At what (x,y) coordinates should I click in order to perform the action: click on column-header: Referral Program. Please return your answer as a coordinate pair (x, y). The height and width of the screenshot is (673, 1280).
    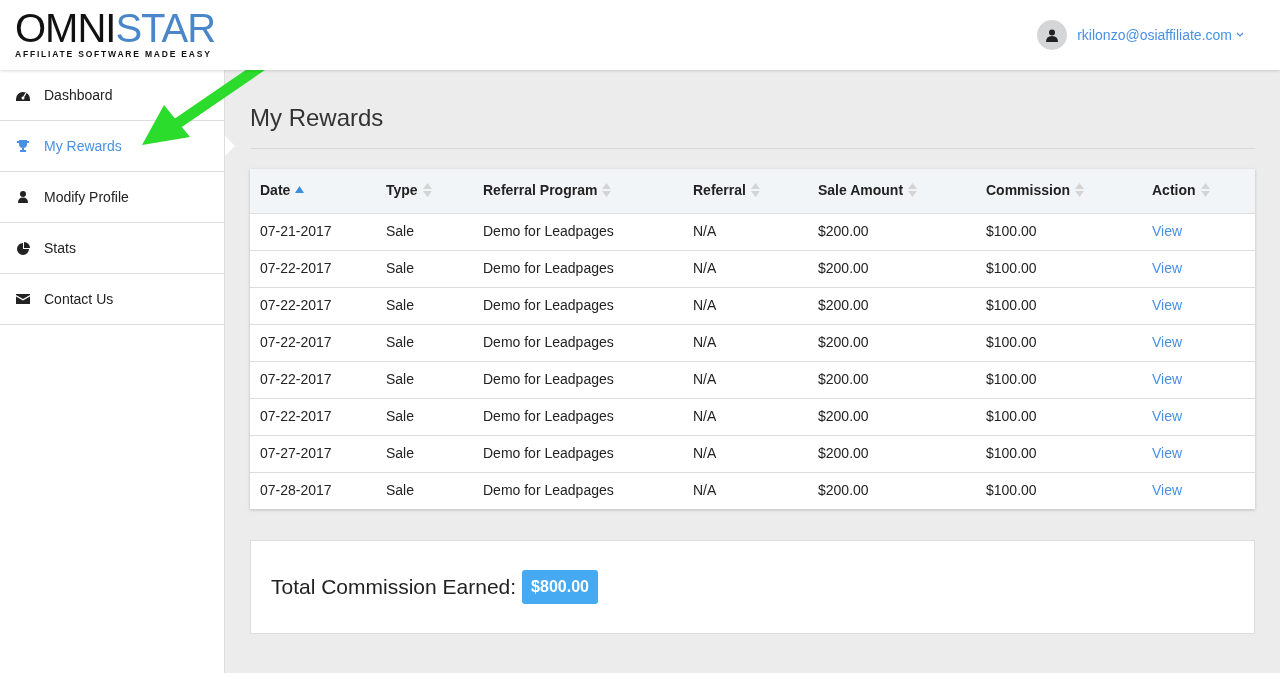
    Looking at the image, I should click on (578, 191).